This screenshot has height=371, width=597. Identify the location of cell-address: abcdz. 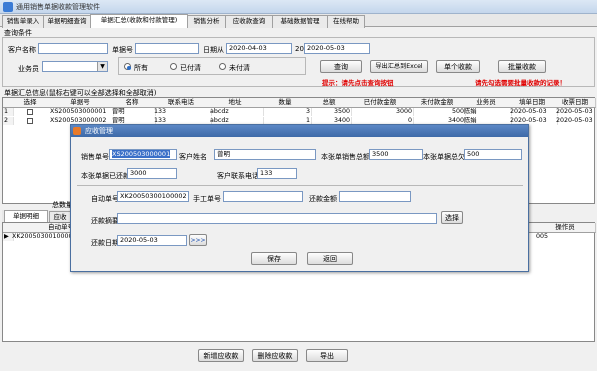
(236, 112).